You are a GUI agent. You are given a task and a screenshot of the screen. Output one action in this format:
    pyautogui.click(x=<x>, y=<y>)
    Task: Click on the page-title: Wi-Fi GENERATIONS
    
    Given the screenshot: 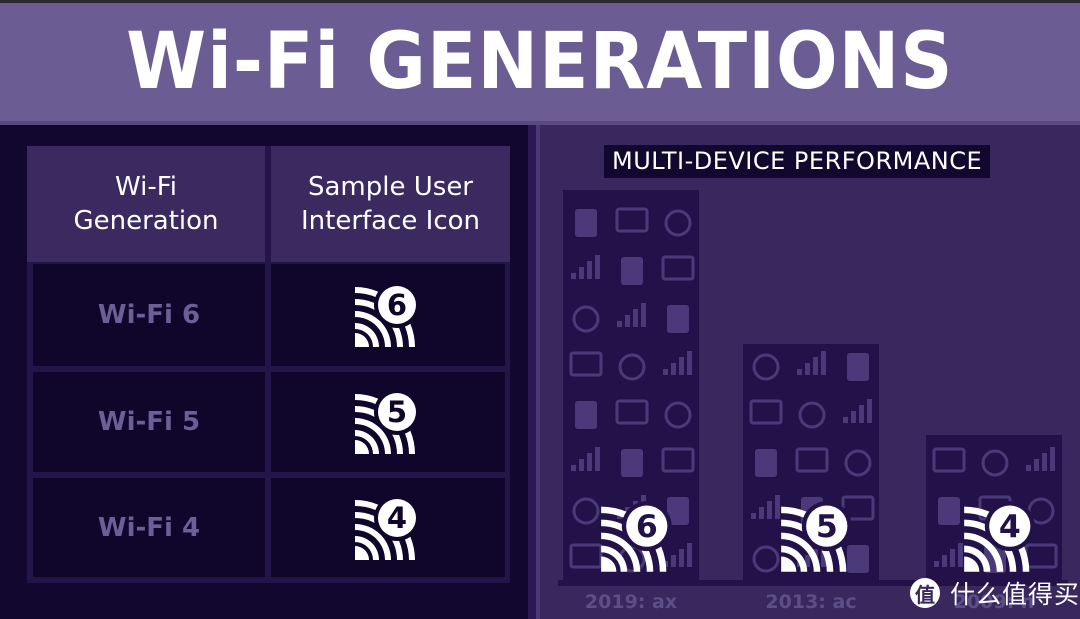 What is the action you would take?
    pyautogui.click(x=540, y=62)
    